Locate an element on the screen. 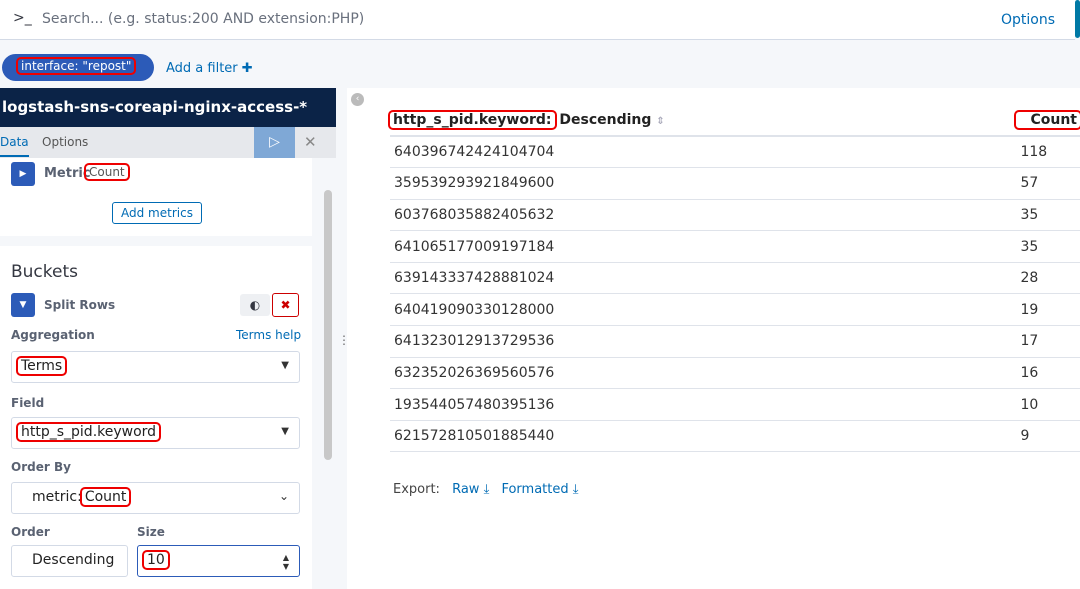  size-input: 10 ▲ ▼ is located at coordinates (218, 561).